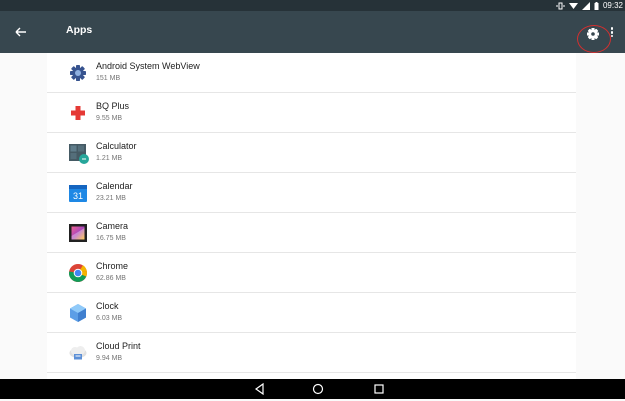 The image size is (625, 401). I want to click on app-name: Cloud Print, so click(118, 346).